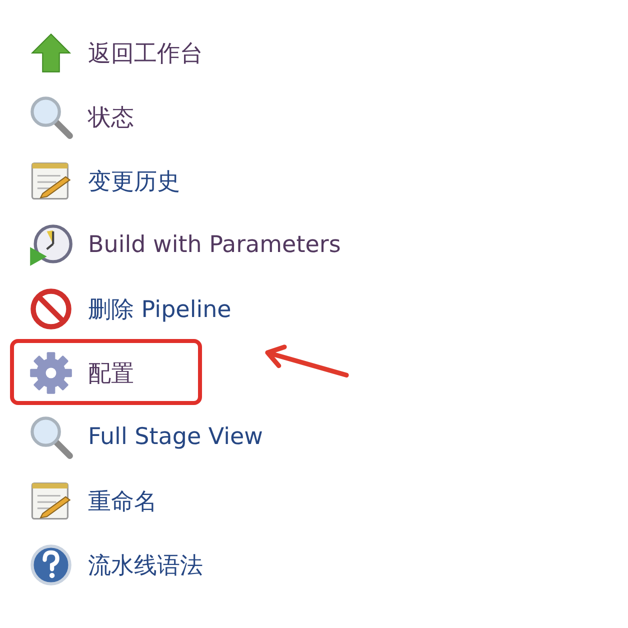 This screenshot has width=628, height=628. What do you see at coordinates (134, 181) in the screenshot?
I see `menu-link: 变更历史` at bounding box center [134, 181].